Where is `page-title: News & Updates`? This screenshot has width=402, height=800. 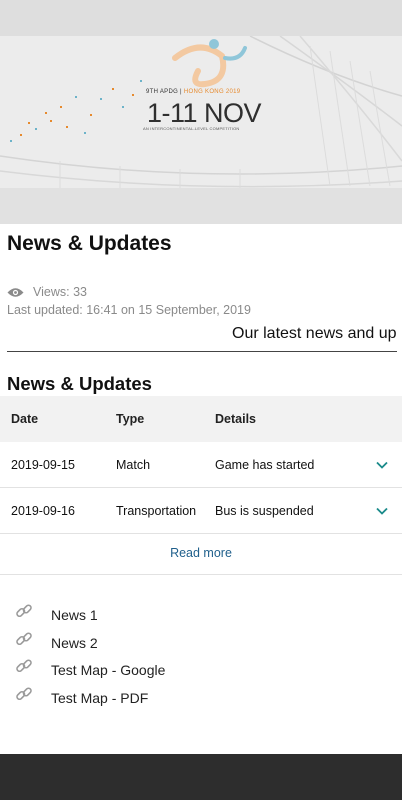 page-title: News & Updates is located at coordinates (89, 243).